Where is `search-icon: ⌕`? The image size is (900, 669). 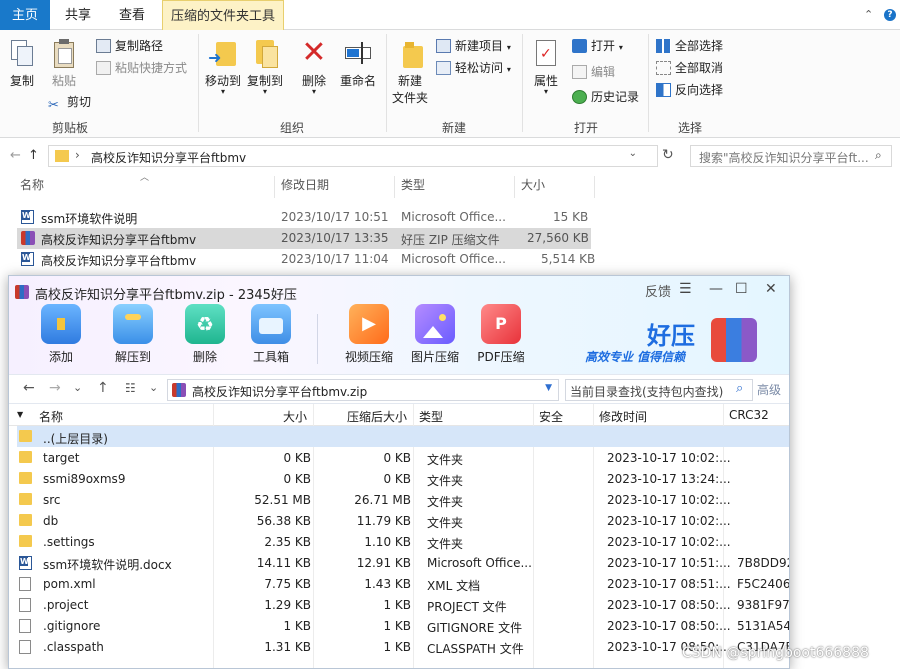 search-icon: ⌕ is located at coordinates (878, 155).